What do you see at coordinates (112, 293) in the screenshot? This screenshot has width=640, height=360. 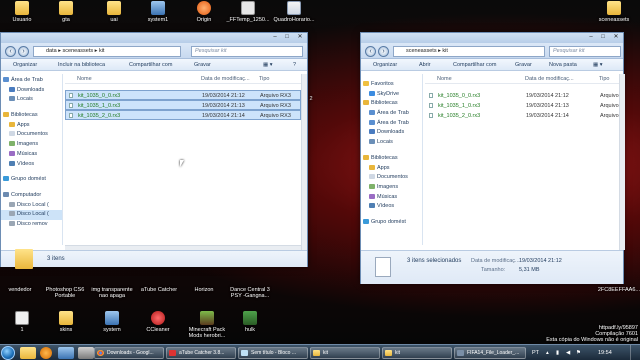 I see `desktop-icon-img-transparente: img transparente nao apaga` at bounding box center [112, 293].